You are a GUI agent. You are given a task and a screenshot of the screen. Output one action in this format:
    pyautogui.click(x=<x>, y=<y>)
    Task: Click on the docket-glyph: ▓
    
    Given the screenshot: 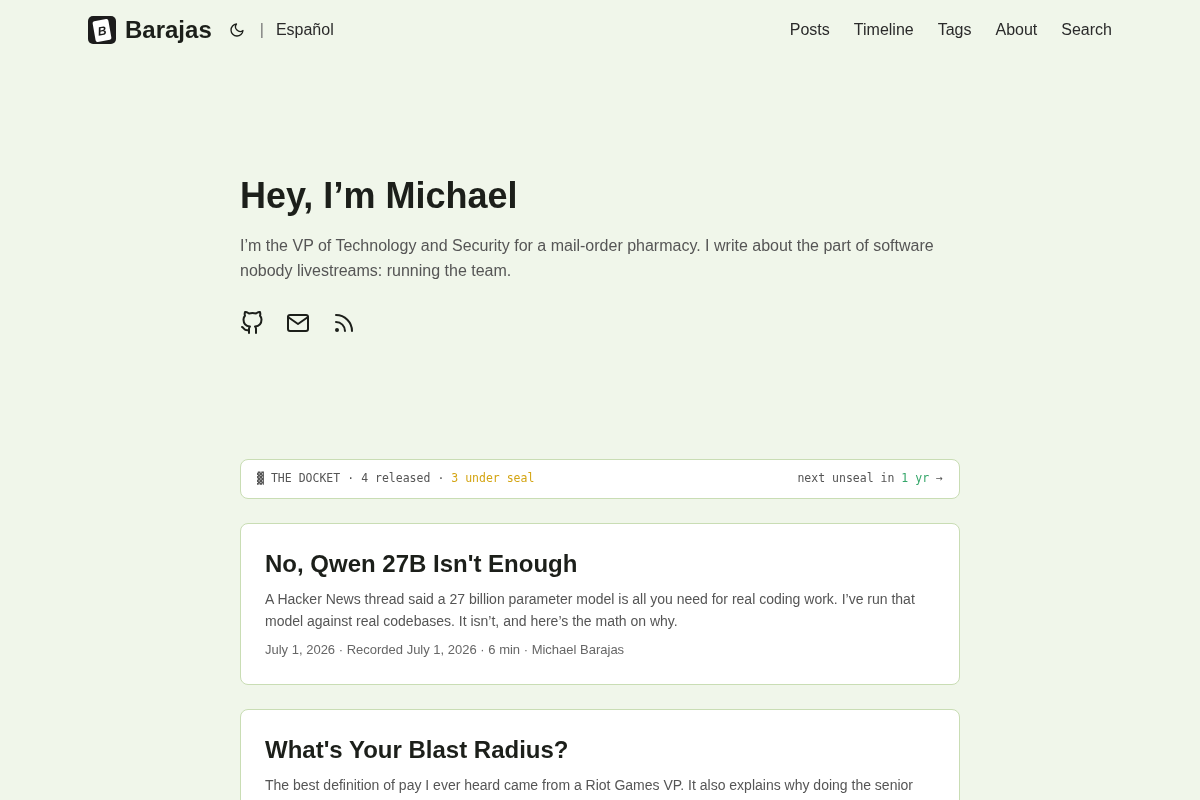 What is the action you would take?
    pyautogui.click(x=260, y=479)
    